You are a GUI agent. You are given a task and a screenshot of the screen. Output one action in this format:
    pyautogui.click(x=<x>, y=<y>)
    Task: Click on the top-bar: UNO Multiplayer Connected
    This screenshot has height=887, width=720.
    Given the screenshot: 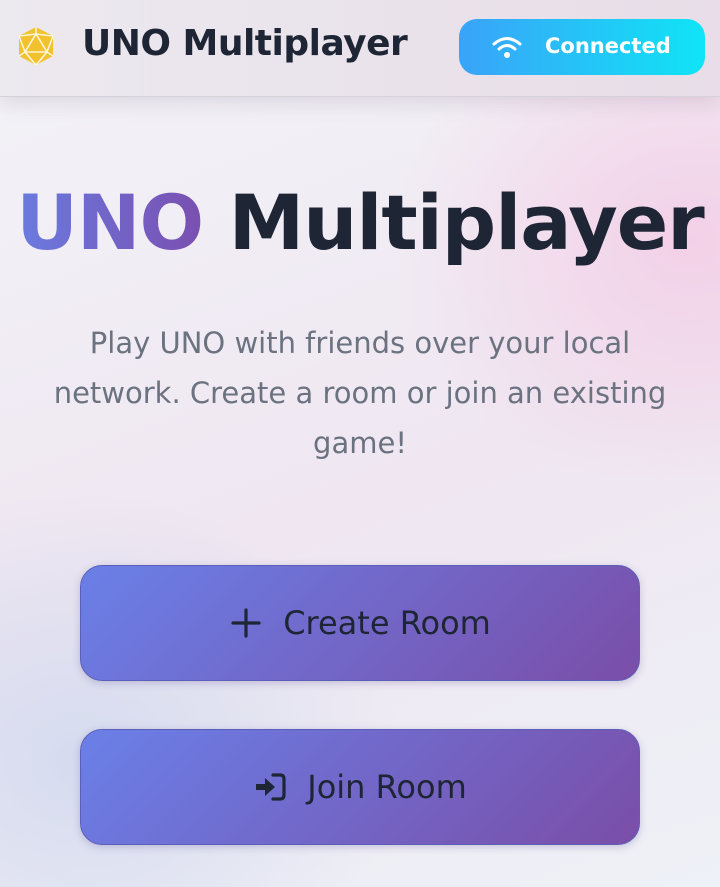 What is the action you would take?
    pyautogui.click(x=360, y=48)
    